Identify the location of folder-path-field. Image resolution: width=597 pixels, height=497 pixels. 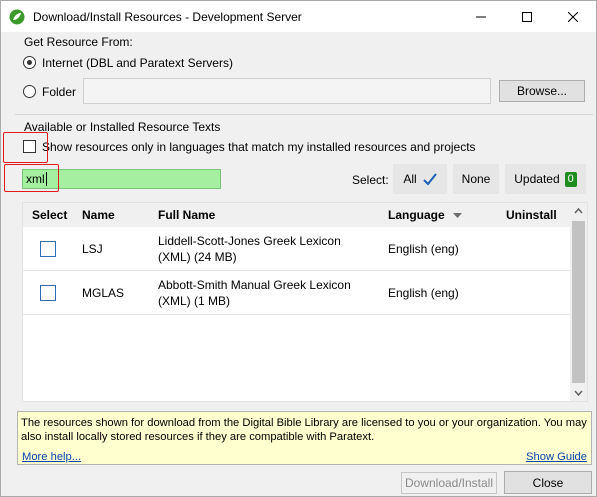
(287, 91).